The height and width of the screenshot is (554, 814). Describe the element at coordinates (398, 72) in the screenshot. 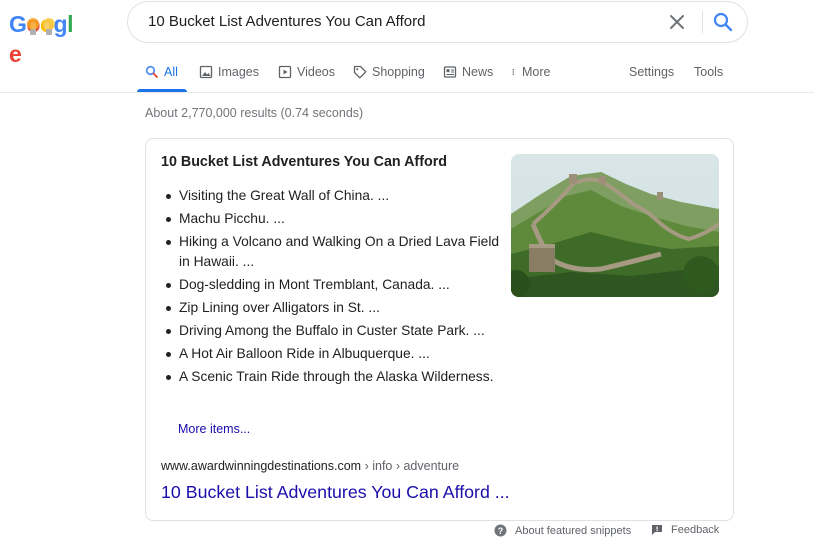

I see `tab-label: Shopping` at that location.